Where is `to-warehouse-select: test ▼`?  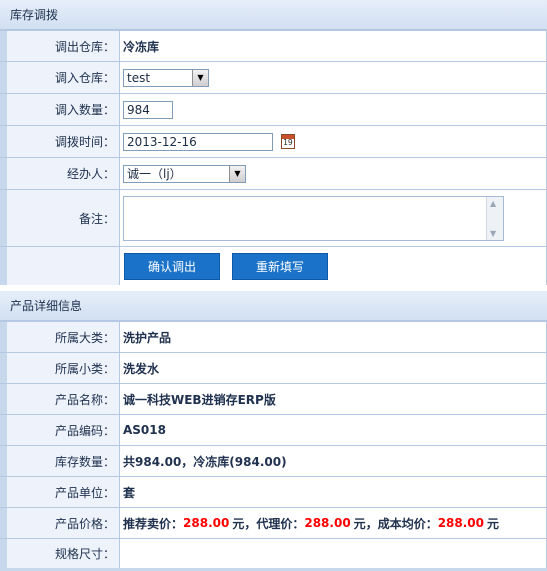
to-warehouse-select: test ▼ is located at coordinates (166, 77).